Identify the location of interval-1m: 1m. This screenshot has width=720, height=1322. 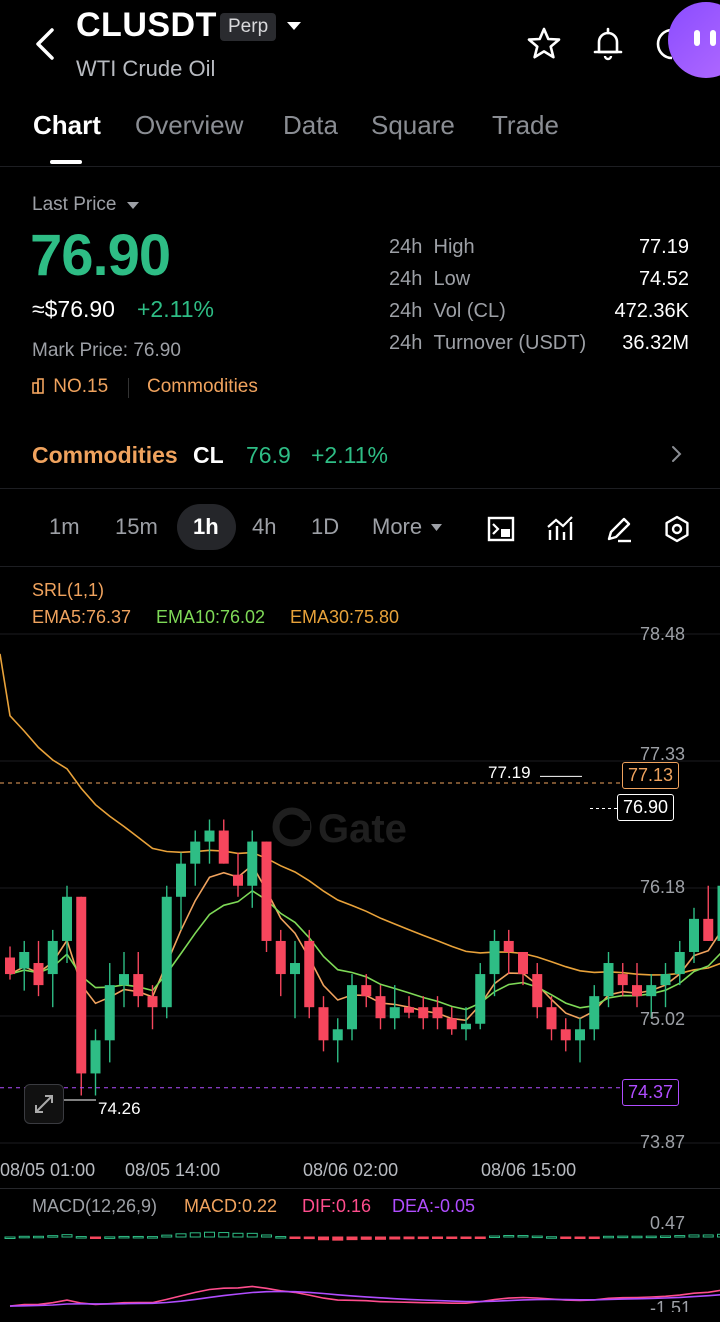
(64, 527).